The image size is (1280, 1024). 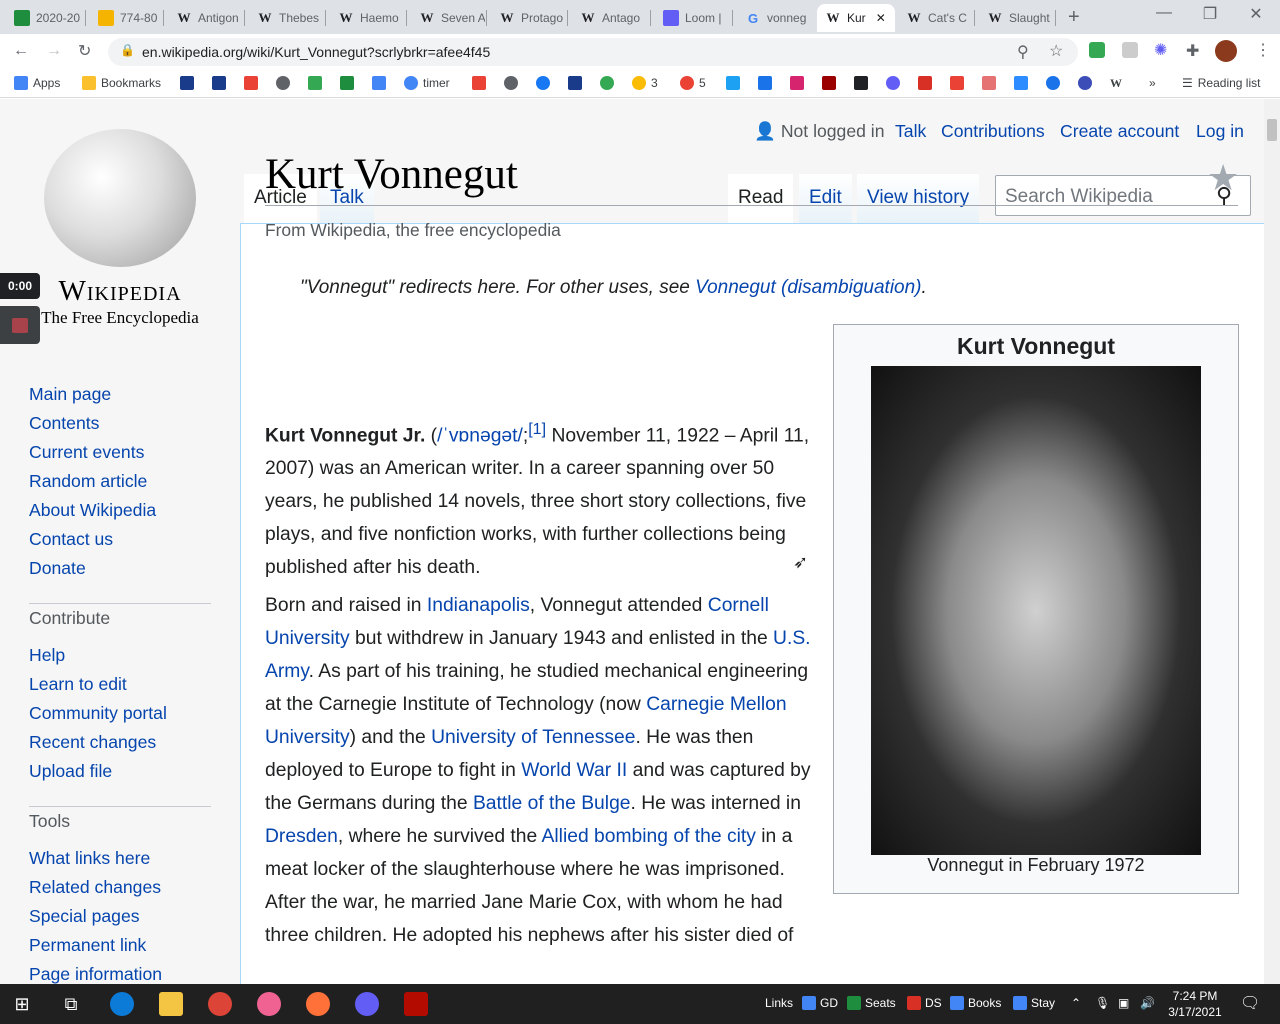 What do you see at coordinates (98, 713) in the screenshot?
I see `sidebar-link: Community portal` at bounding box center [98, 713].